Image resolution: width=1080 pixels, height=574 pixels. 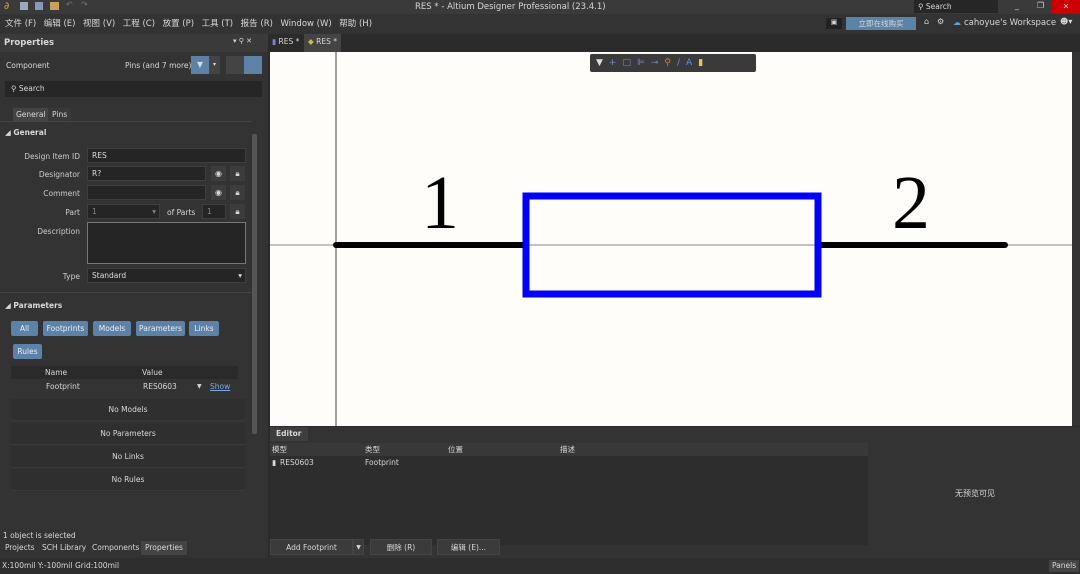 What do you see at coordinates (881, 23) in the screenshot?
I see `buy-online-button: 立即在线购买` at bounding box center [881, 23].